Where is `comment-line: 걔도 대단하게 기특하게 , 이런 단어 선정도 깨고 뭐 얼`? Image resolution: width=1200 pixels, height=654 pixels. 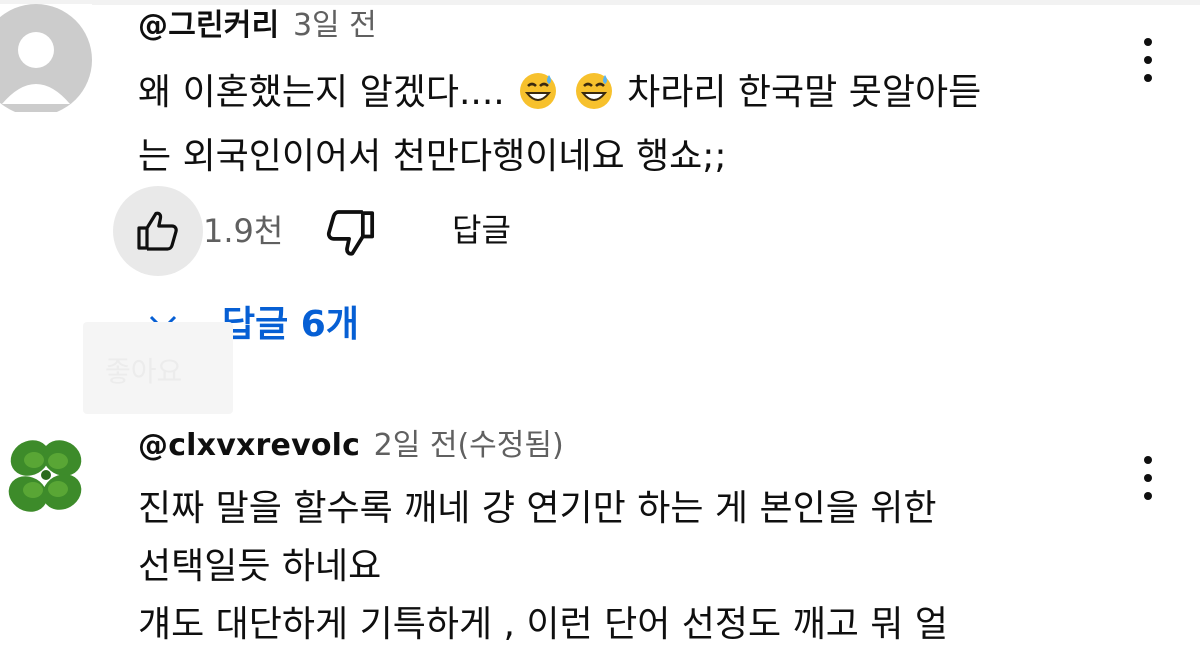 comment-line: 걔도 대단하게 기특하게 , 이런 단어 선정도 깨고 뭐 얼 is located at coordinates (543, 624).